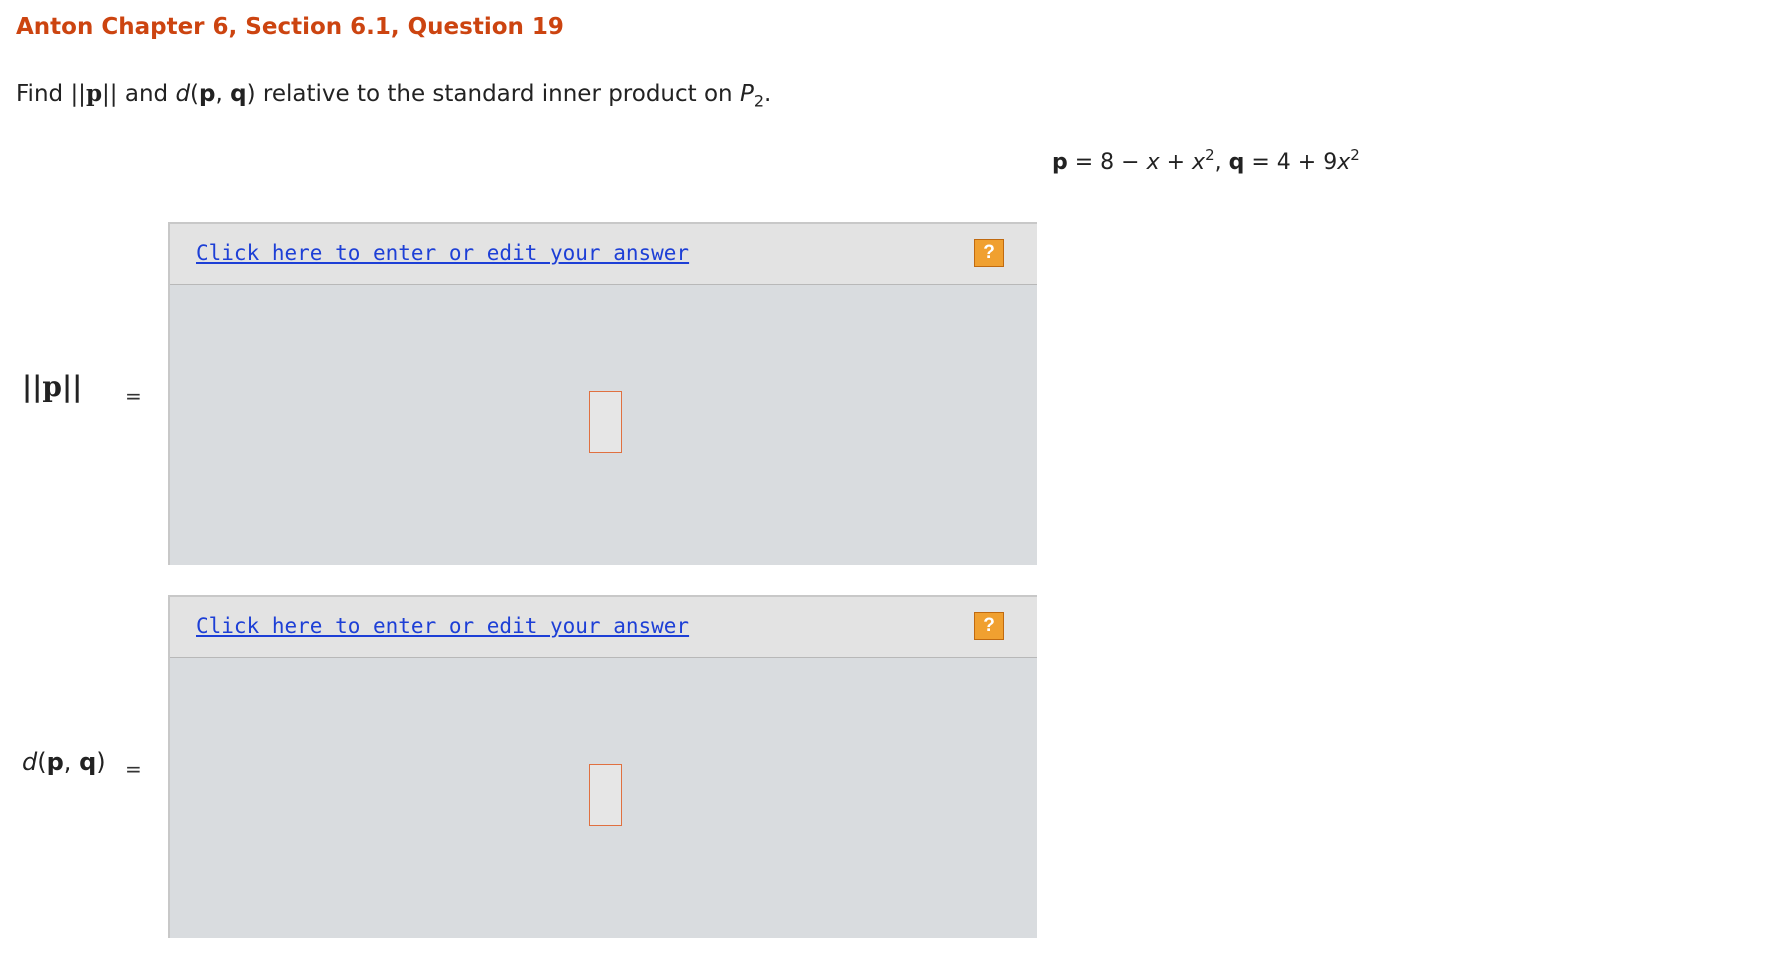 This screenshot has width=1770, height=978. Describe the element at coordinates (746, 94) in the screenshot. I see `space-P: P` at that location.